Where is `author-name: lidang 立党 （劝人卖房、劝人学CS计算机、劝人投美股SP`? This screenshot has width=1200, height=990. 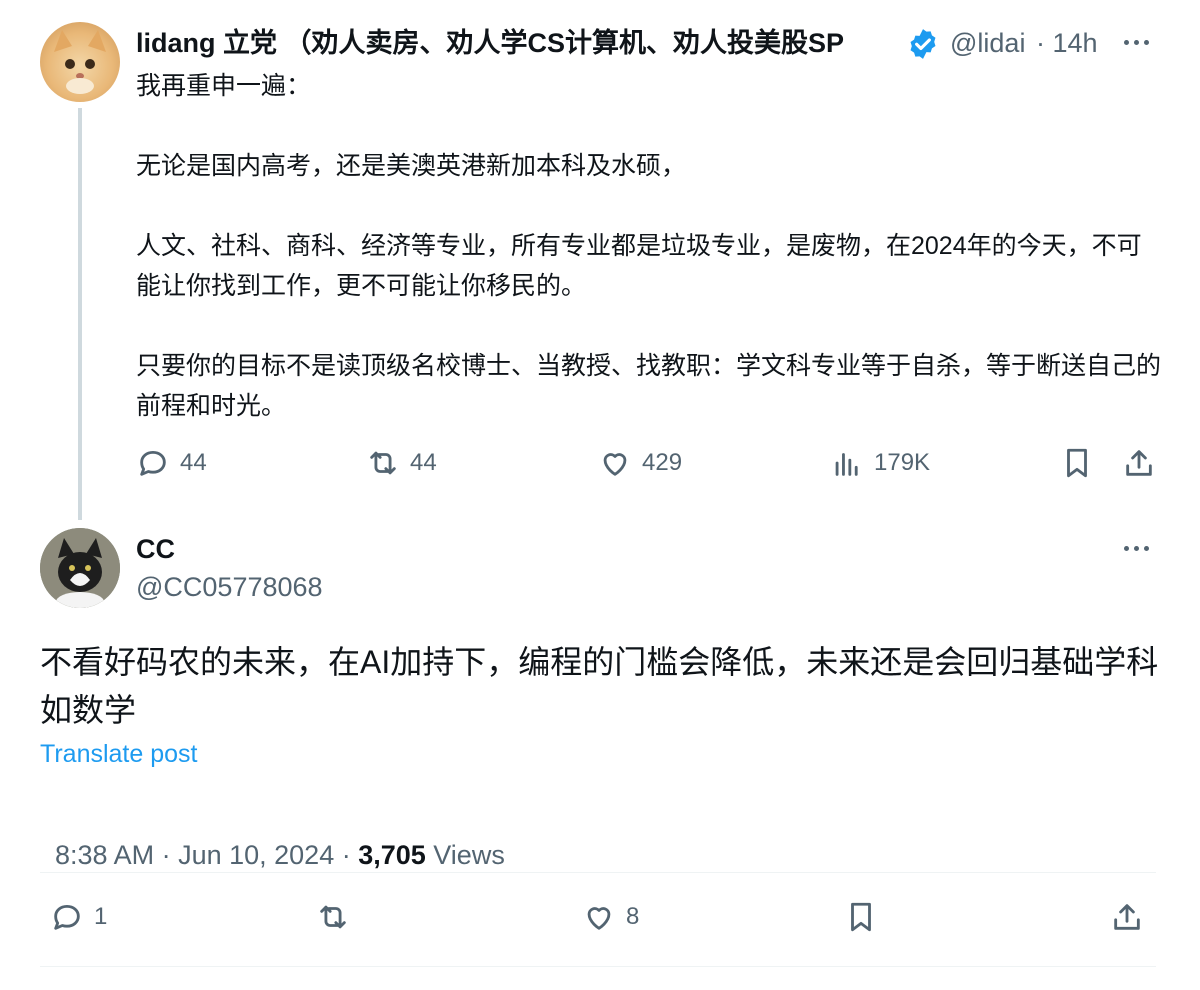
author-name: lidang 立党 （劝人卖房、劝人学CS计算机、劝人投美股SP is located at coordinates (519, 43).